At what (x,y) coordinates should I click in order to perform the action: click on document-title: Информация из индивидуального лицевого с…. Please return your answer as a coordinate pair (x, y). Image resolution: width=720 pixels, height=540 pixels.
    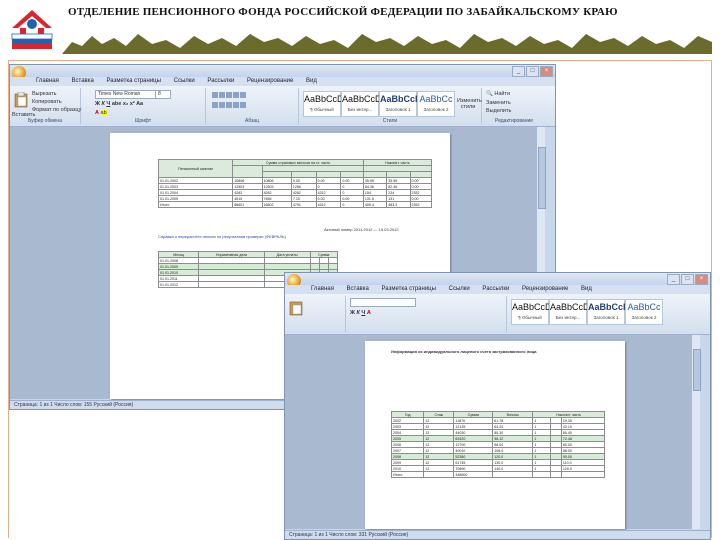
    Looking at the image, I should click on (464, 351).